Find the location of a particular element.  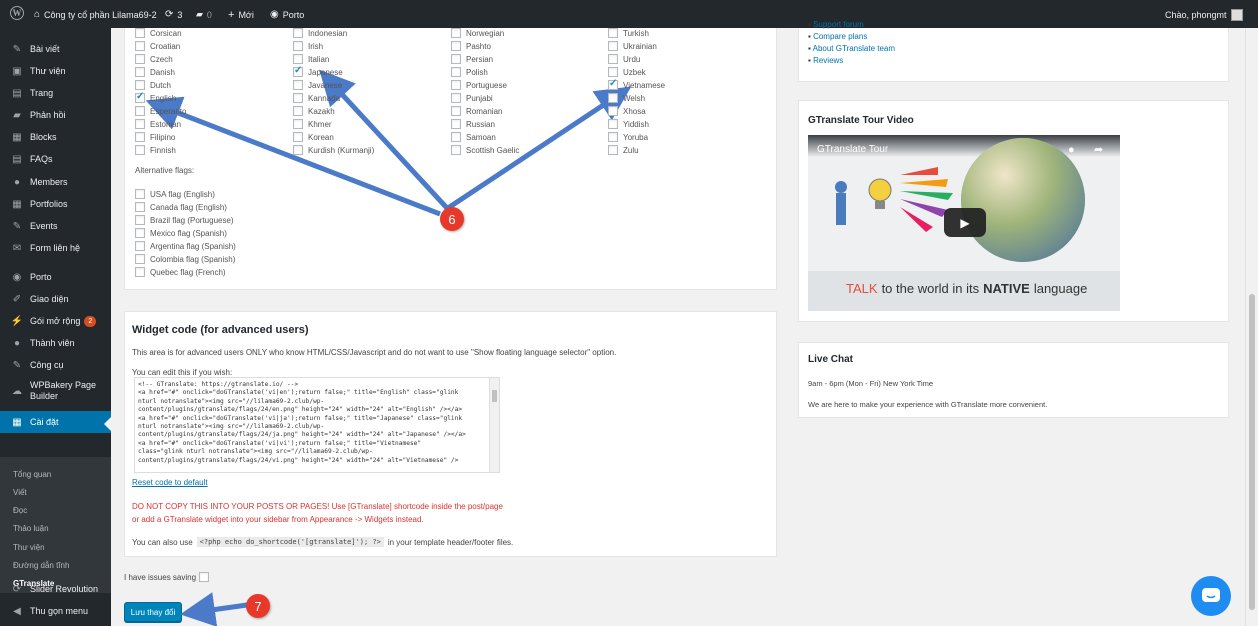

language-option: Korean is located at coordinates (313, 137).